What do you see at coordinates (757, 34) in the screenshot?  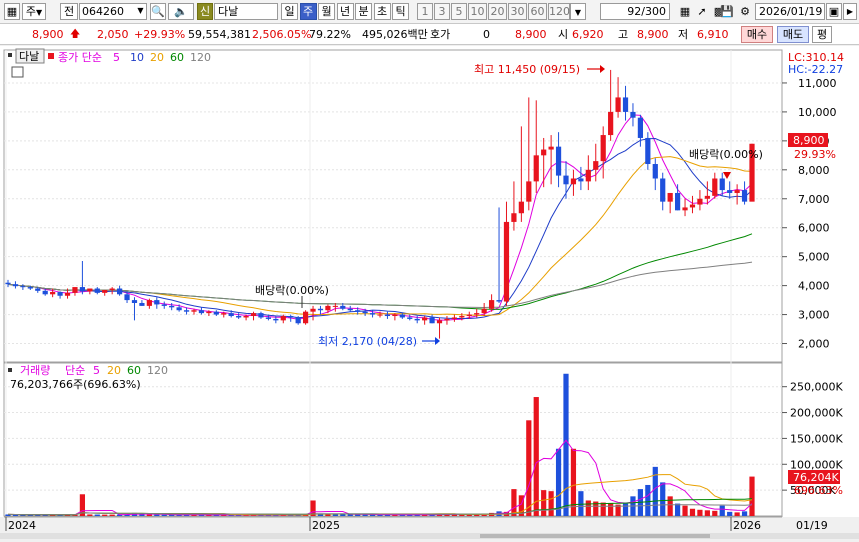 I see `buy-button: 매수` at bounding box center [757, 34].